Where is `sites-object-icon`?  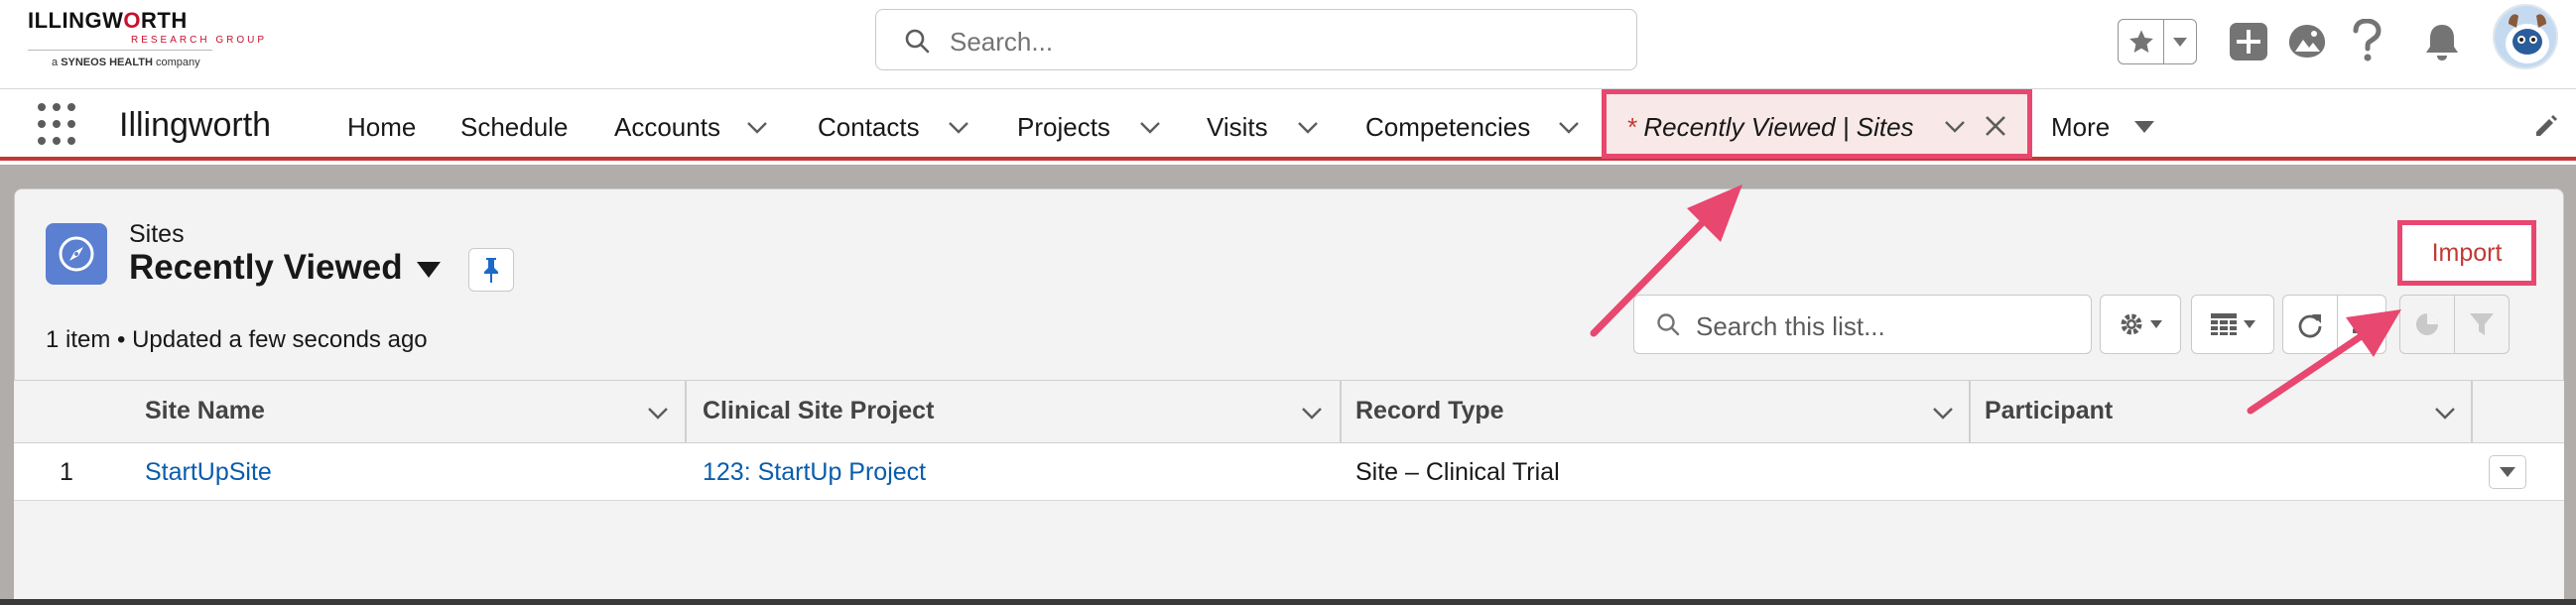
sites-object-icon is located at coordinates (77, 254).